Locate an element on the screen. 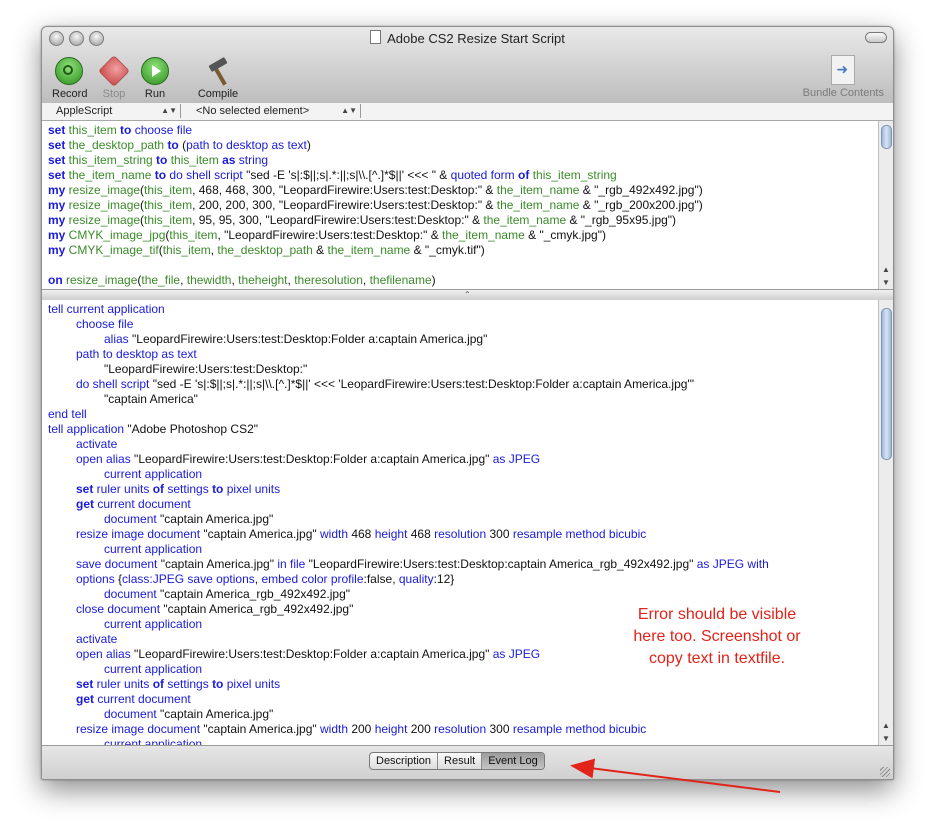 The image size is (933, 835). log-line: choose file is located at coordinates (463, 324).